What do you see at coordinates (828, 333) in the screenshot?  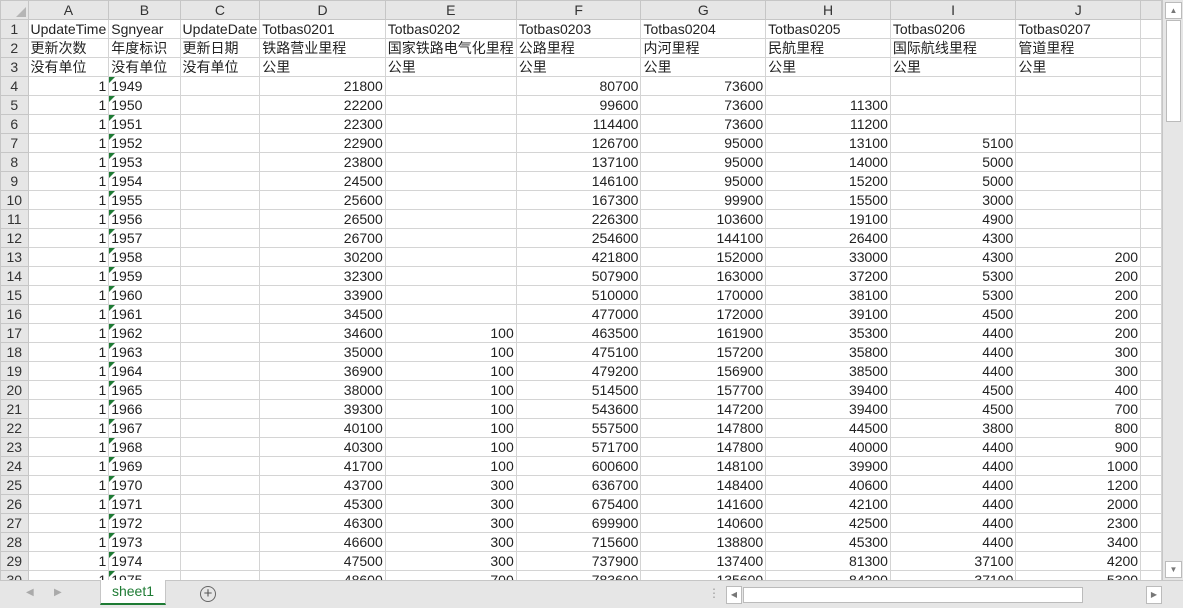 I see `cell-H17: 35300` at bounding box center [828, 333].